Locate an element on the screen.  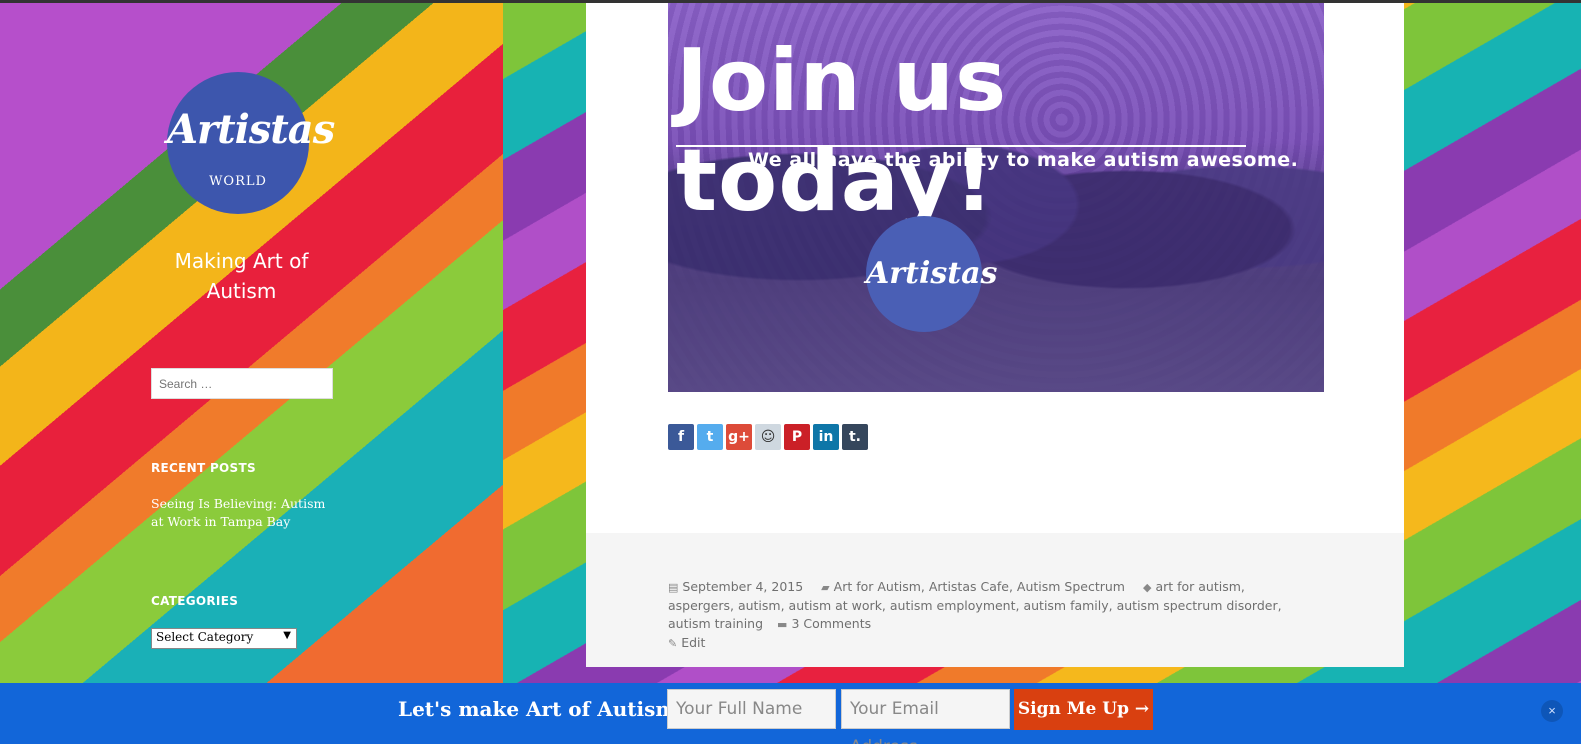
folder-icon: ▰ is located at coordinates (825, 587).